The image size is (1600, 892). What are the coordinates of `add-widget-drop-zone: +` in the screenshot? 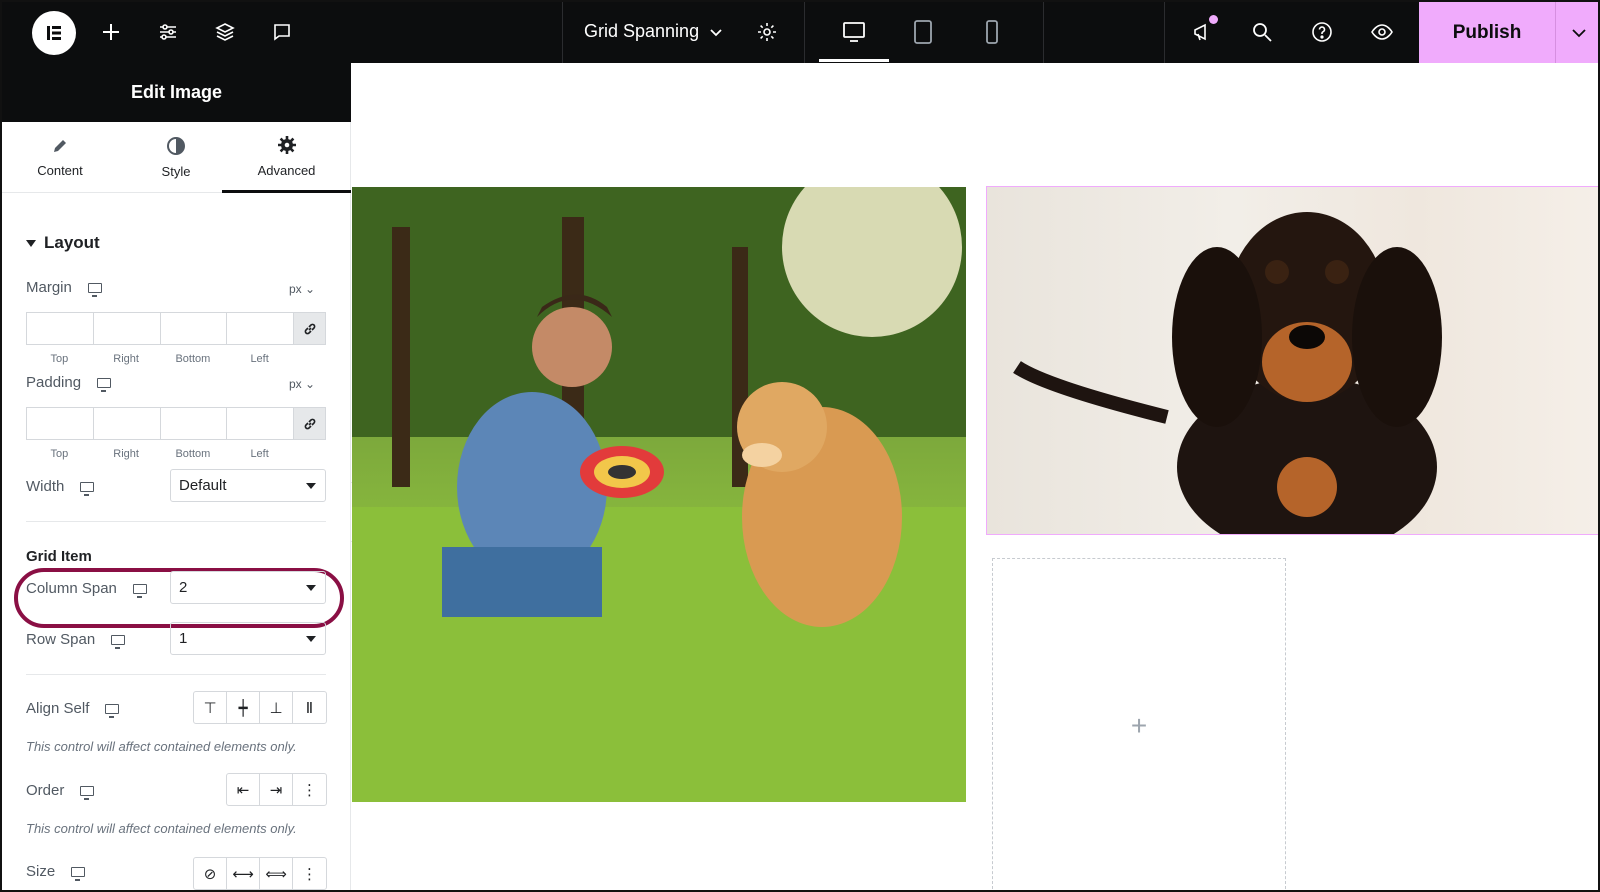 It's located at (1139, 724).